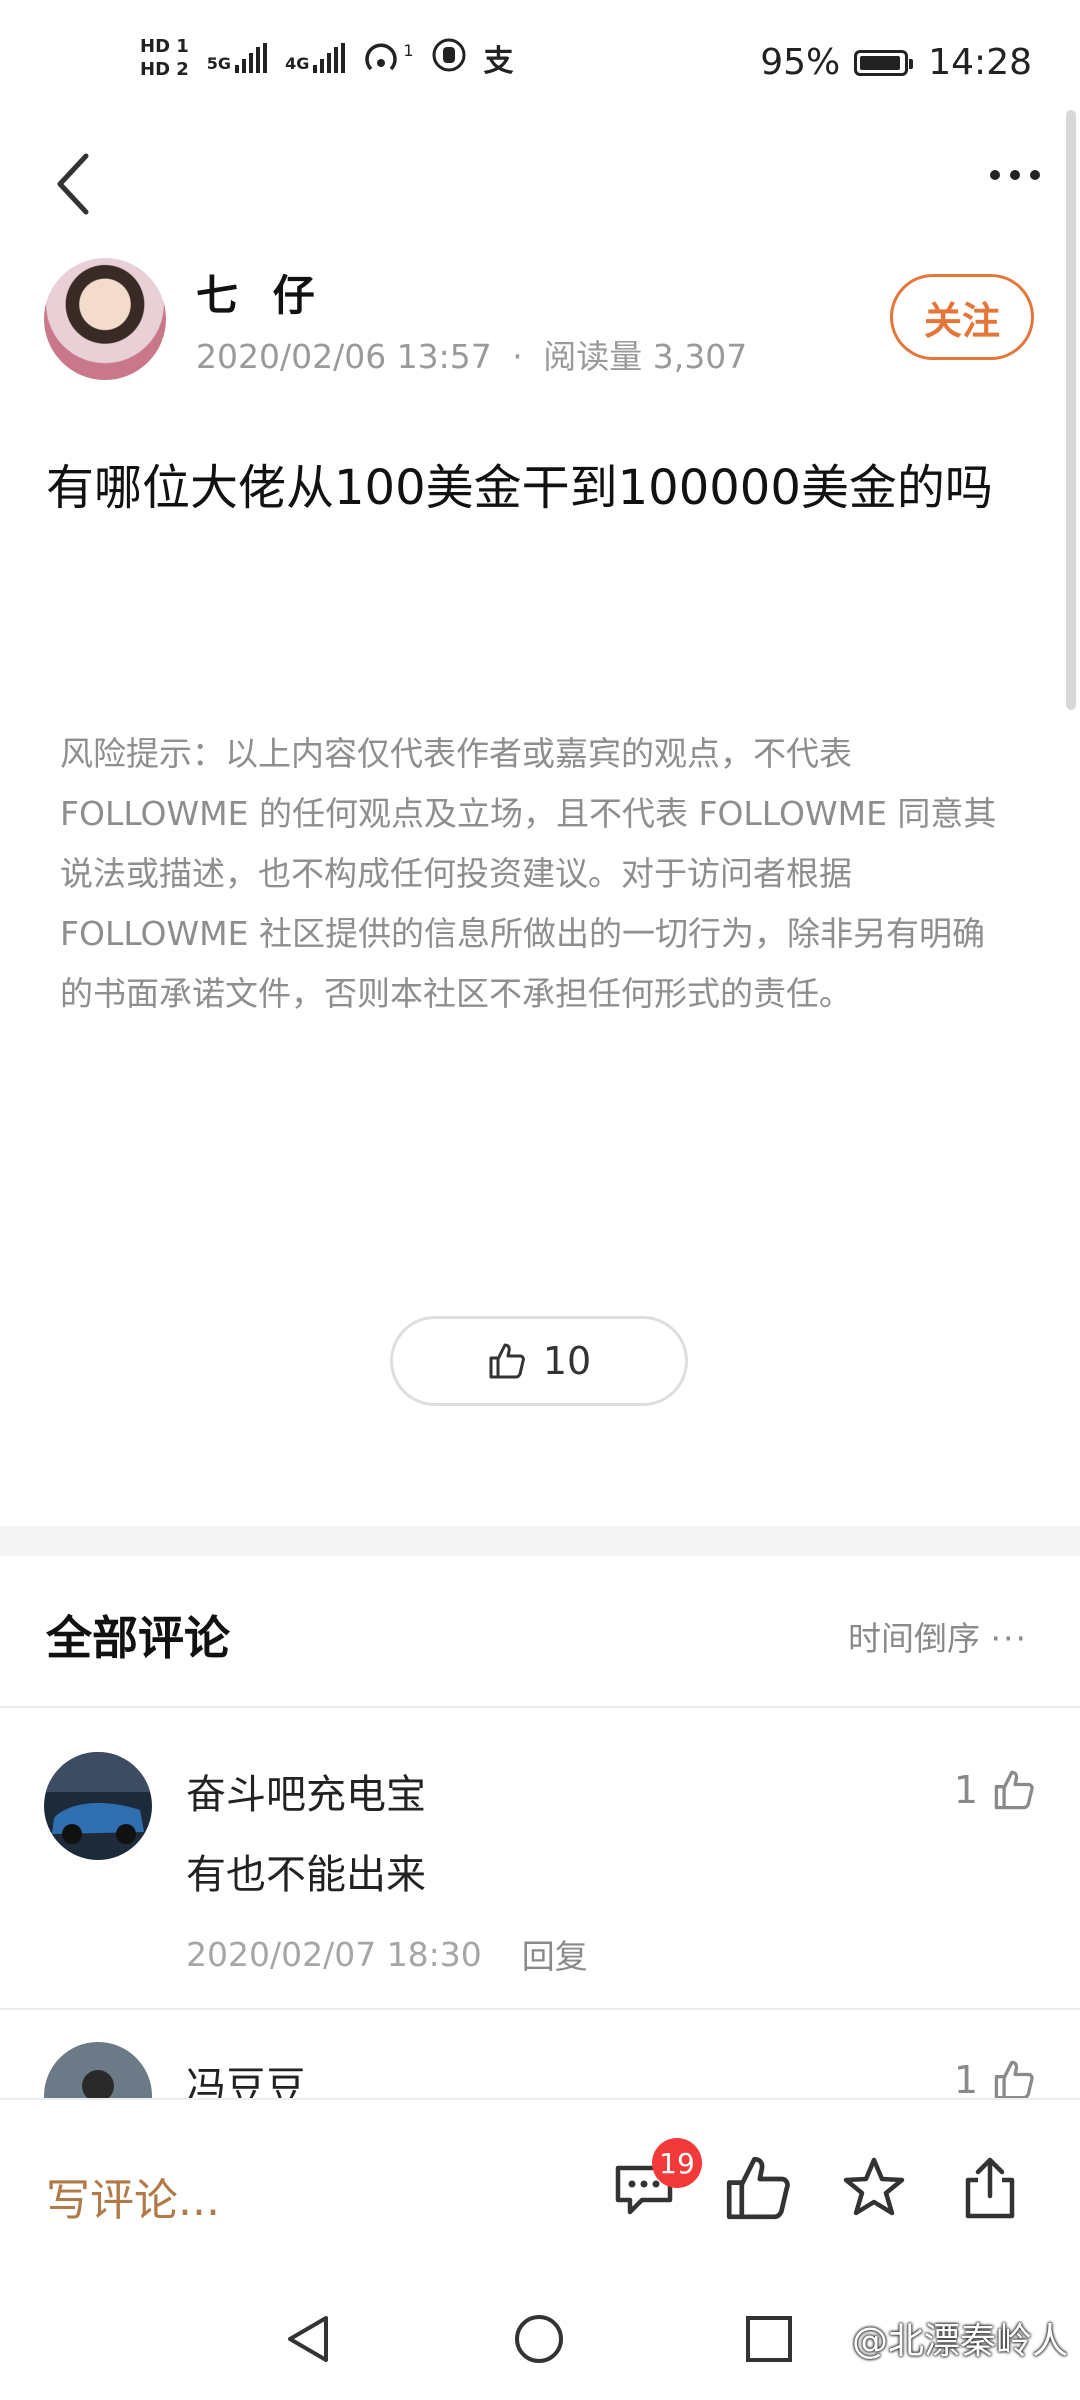  Describe the element at coordinates (959, 2341) in the screenshot. I see `watermark: @北漂秦岭人` at that location.